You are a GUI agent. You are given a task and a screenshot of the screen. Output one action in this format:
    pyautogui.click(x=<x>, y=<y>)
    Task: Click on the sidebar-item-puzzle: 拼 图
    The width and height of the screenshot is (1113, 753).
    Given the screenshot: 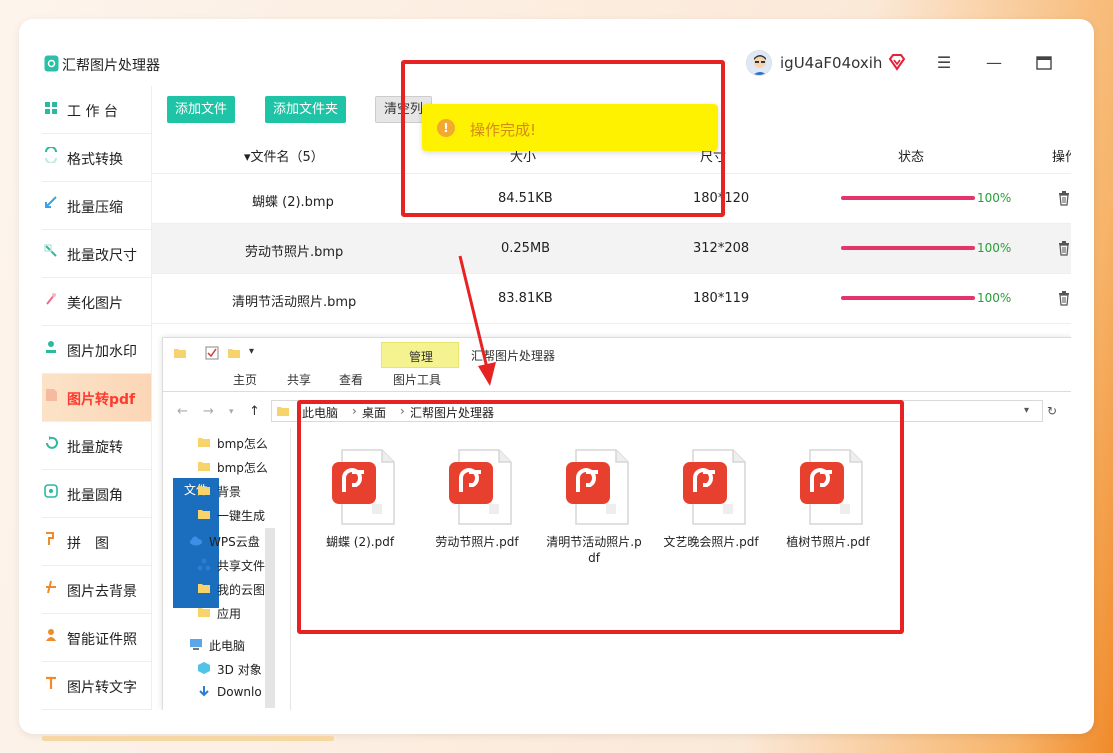 What is the action you would take?
    pyautogui.click(x=96, y=542)
    